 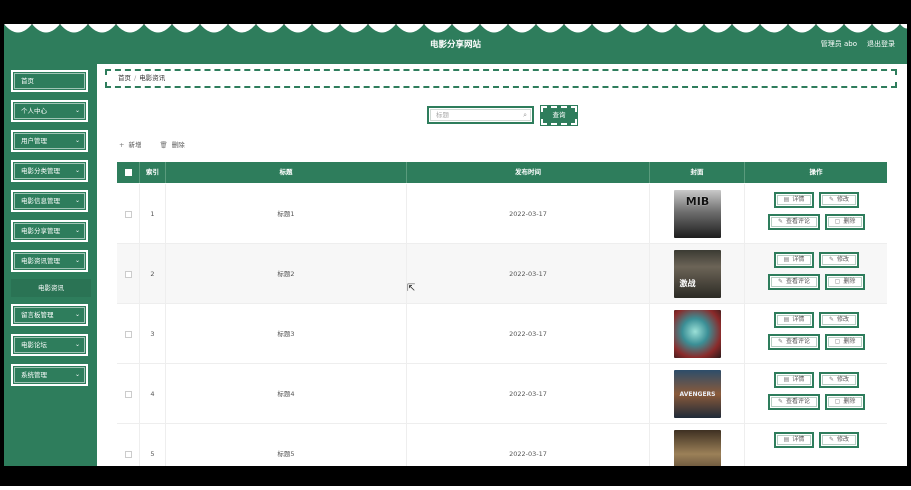 What do you see at coordinates (697, 214) in the screenshot?
I see `cover-image: MIB` at bounding box center [697, 214].